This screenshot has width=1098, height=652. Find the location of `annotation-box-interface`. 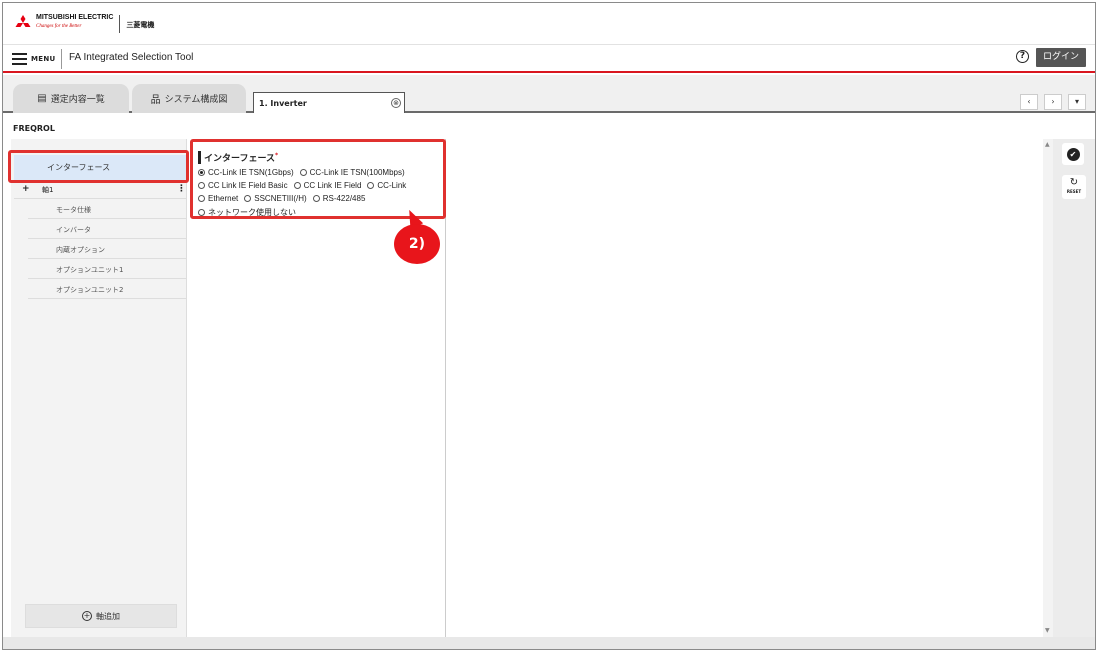

annotation-box-interface is located at coordinates (318, 179).